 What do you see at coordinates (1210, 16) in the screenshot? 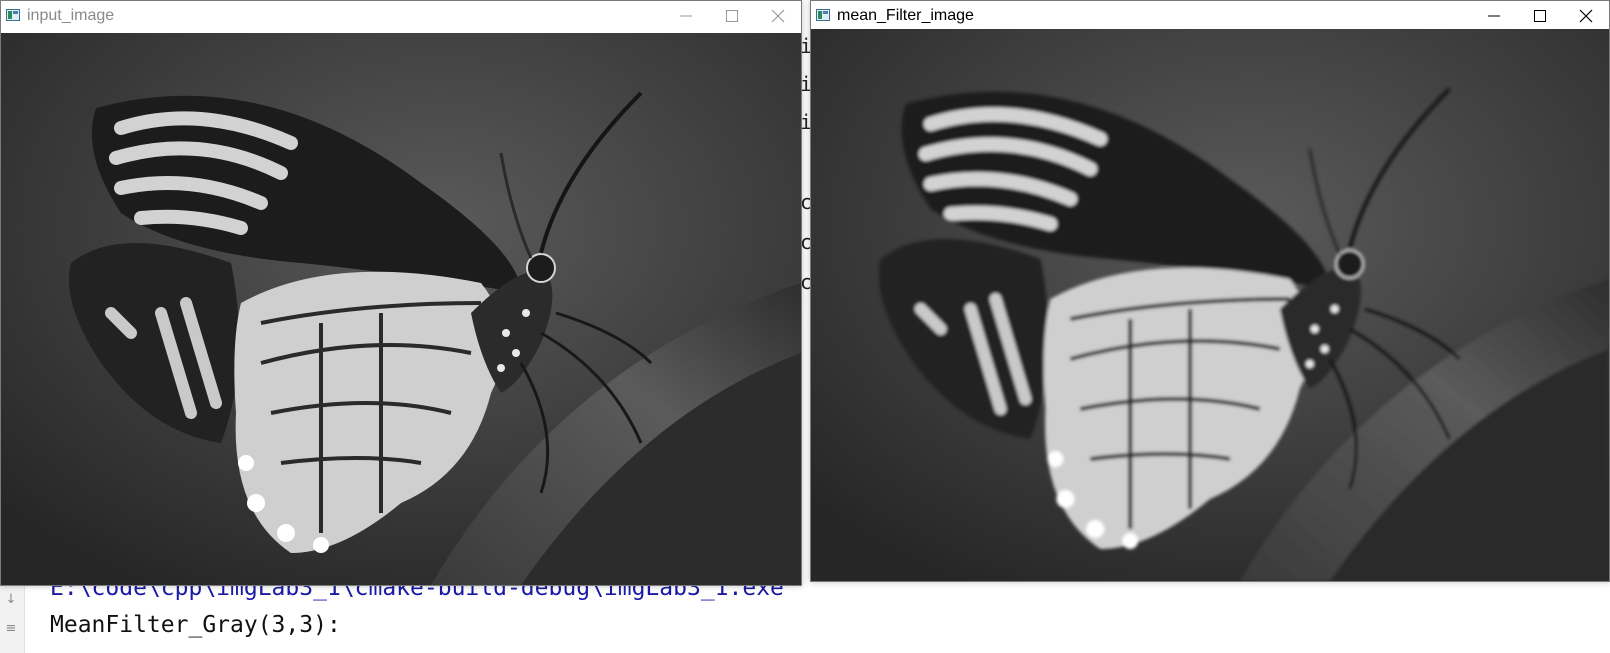
I see `window-titlebar: mean_Filter_image` at bounding box center [1210, 16].